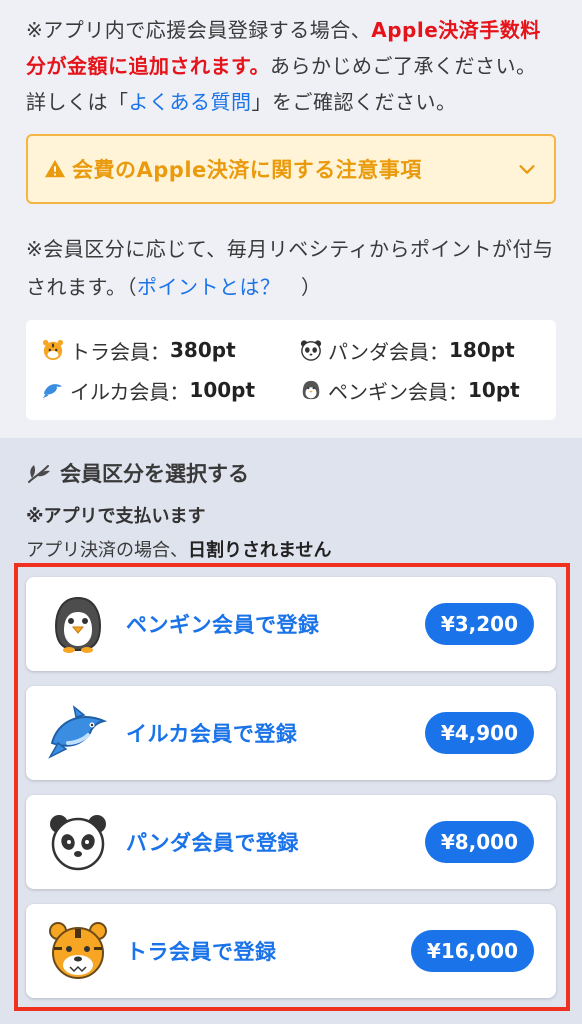 This screenshot has height=1024, width=582. What do you see at coordinates (120, 351) in the screenshot?
I see `points-name: トラ会員：` at bounding box center [120, 351].